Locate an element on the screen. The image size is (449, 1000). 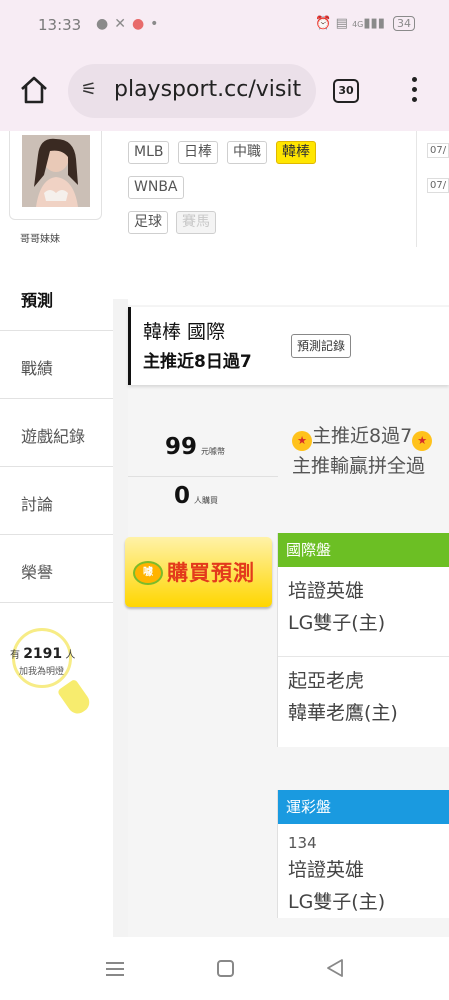
prediction-league: 韓棒 國際 is located at coordinates (184, 332).